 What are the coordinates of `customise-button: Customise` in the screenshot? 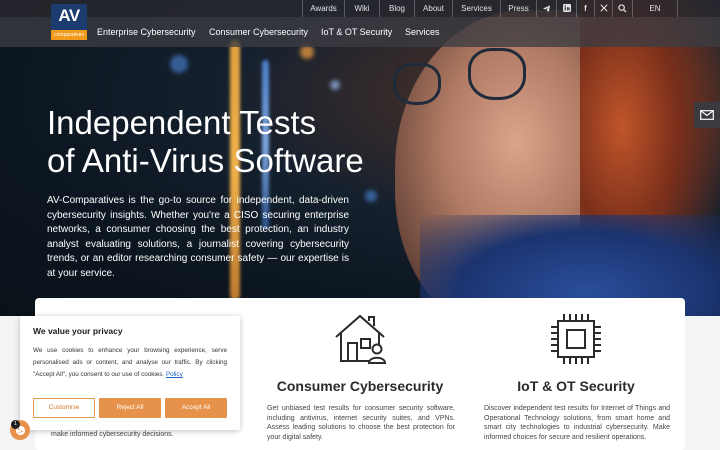 It's located at (64, 408).